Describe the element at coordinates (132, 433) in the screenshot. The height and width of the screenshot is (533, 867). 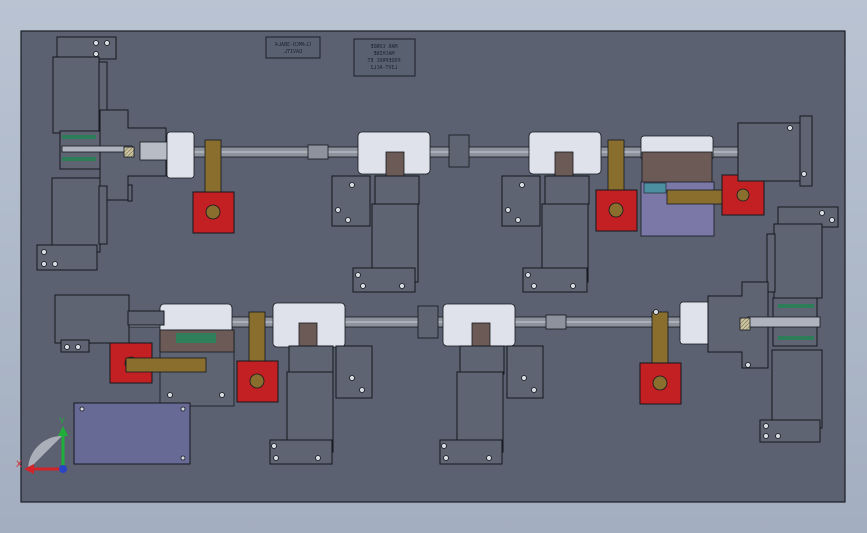
I see `mounting-plate` at that location.